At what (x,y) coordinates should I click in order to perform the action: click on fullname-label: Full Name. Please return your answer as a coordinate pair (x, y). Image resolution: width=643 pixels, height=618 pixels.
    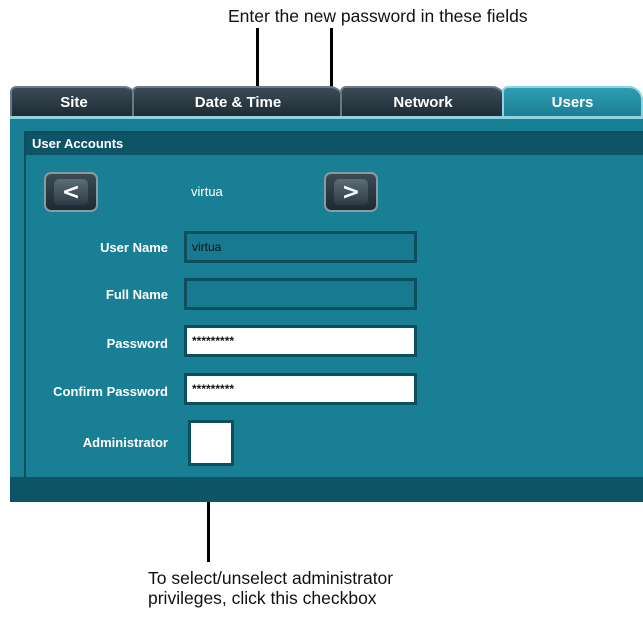
    Looking at the image, I should click on (136, 294).